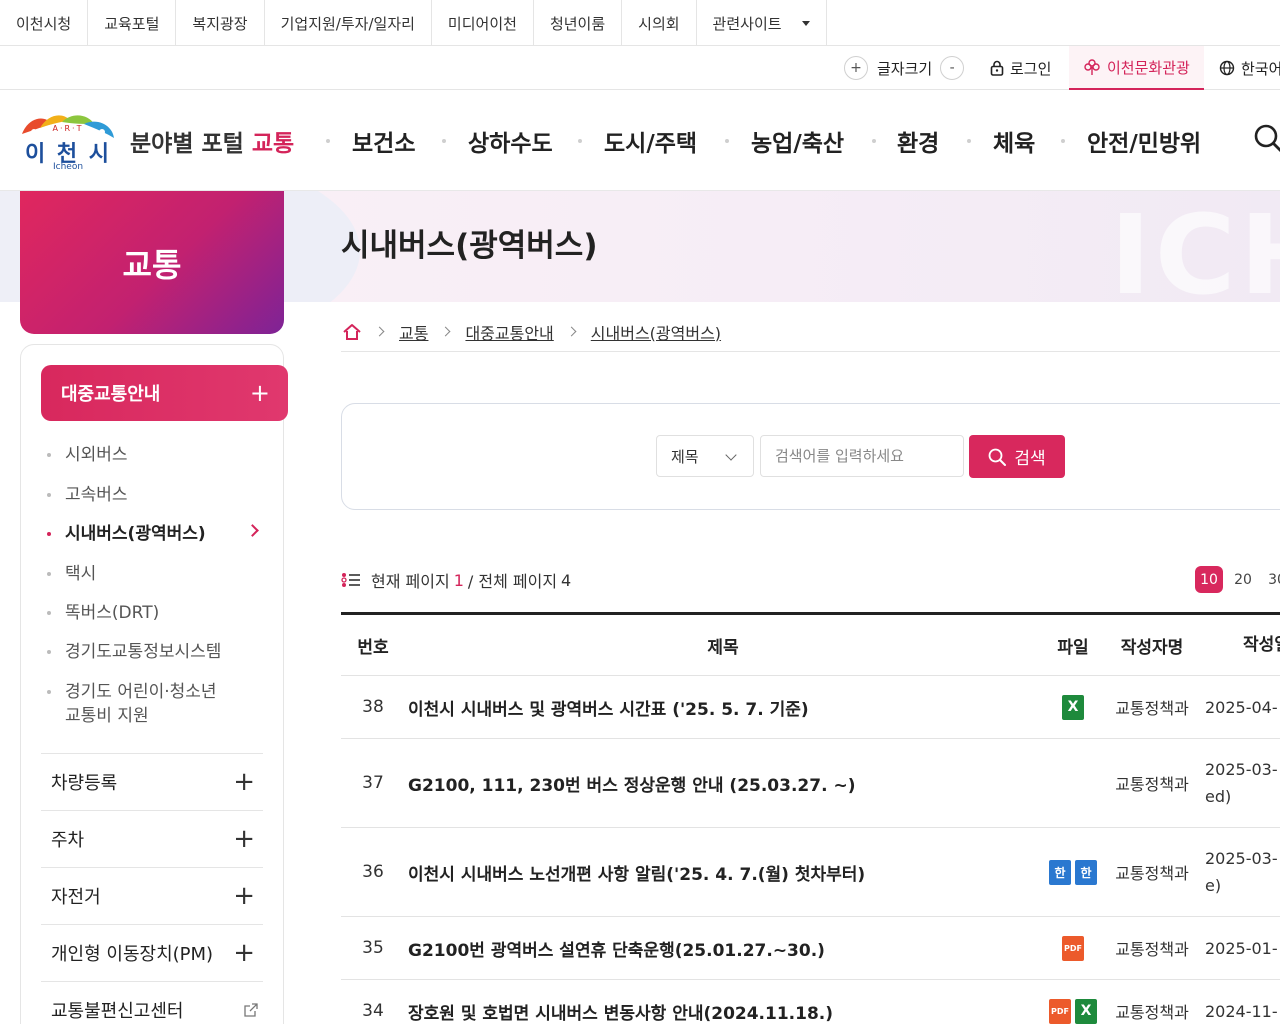 Image resolution: width=1280 pixels, height=1024 pixels. I want to click on row-file-cell: PDF X, so click(1073, 1002).